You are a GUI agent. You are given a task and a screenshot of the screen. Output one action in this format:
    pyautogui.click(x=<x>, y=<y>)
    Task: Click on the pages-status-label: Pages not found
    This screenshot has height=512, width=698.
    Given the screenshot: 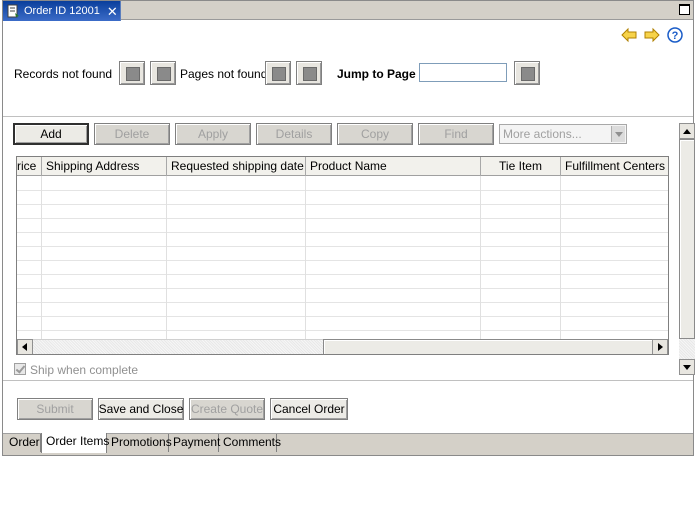 What is the action you would take?
    pyautogui.click(x=224, y=74)
    